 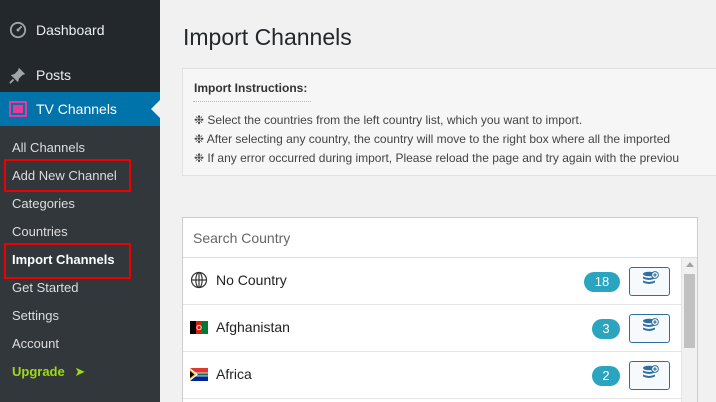 I want to click on country-name: Africa, so click(x=234, y=374).